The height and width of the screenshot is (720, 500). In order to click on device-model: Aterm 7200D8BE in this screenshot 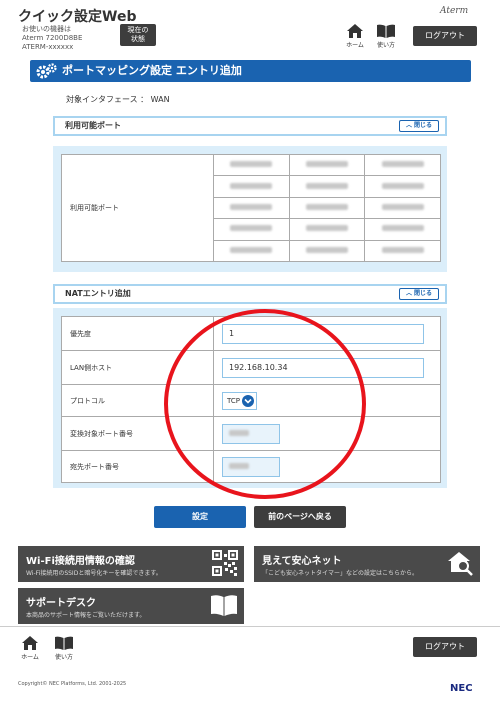, I will do `click(52, 38)`.